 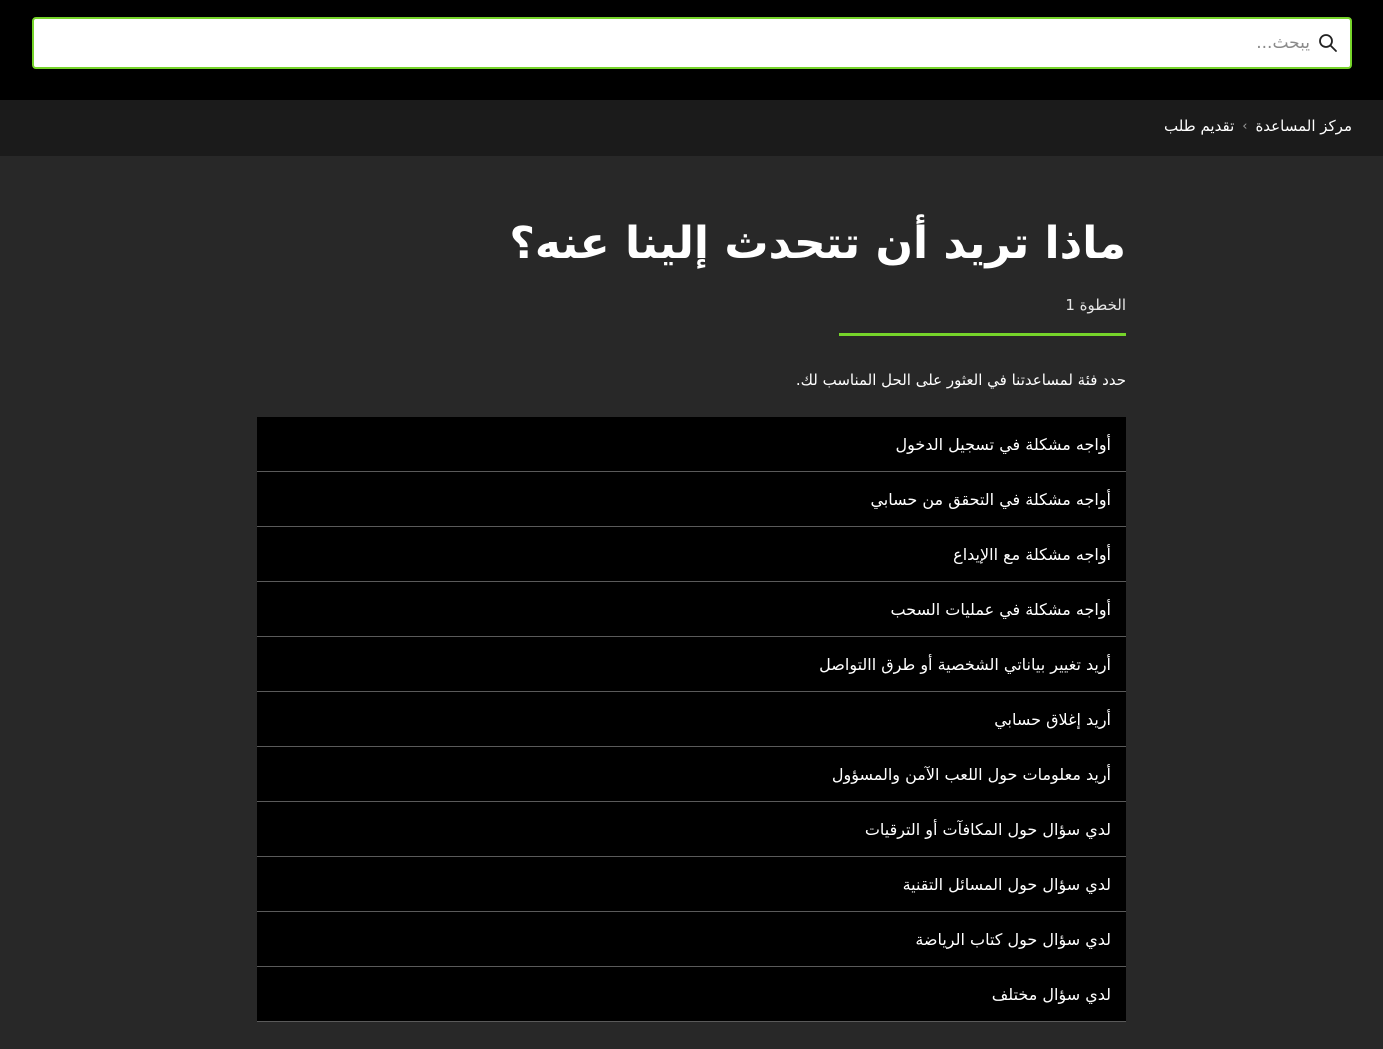 I want to click on breadcrumb-help-center: مركز المساعدة, so click(x=1303, y=126).